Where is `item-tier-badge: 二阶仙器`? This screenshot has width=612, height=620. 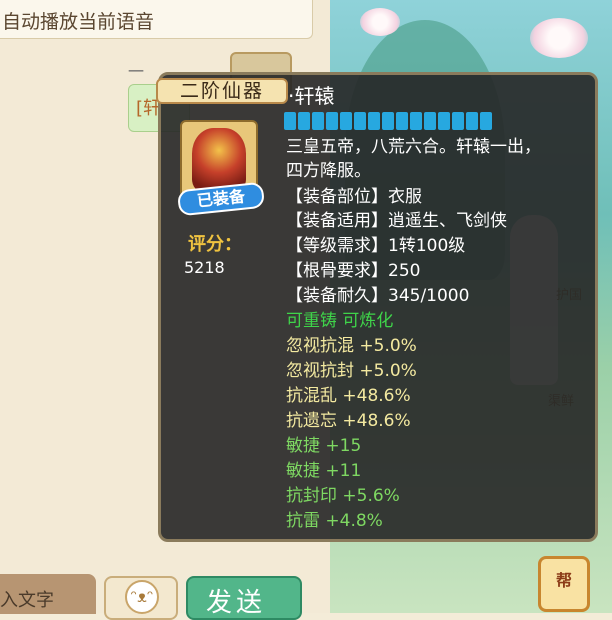
item-tier-badge: 二阶仙器 is located at coordinates (222, 91).